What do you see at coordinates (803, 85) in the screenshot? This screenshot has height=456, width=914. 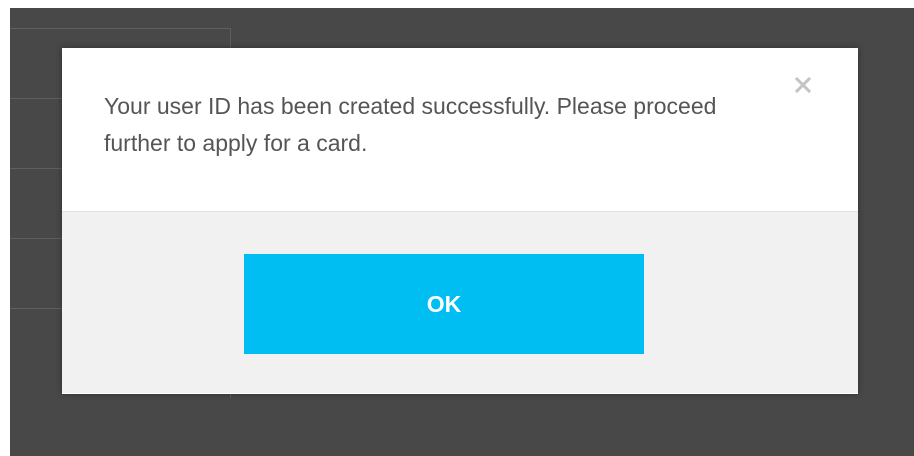 I see `close-icon` at bounding box center [803, 85].